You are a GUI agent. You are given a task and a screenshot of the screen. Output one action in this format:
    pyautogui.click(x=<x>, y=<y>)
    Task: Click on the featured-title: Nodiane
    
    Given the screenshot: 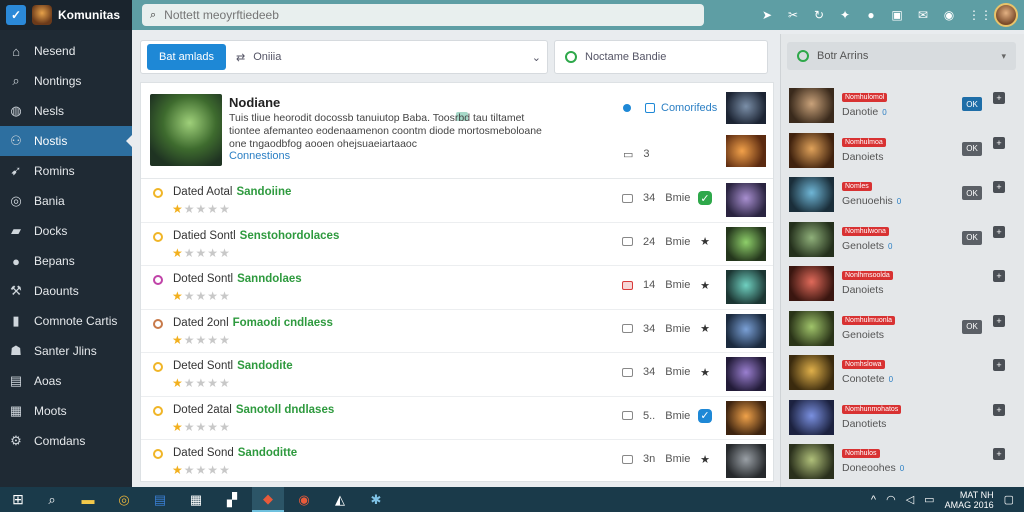 What is the action you would take?
    pyautogui.click(x=254, y=102)
    